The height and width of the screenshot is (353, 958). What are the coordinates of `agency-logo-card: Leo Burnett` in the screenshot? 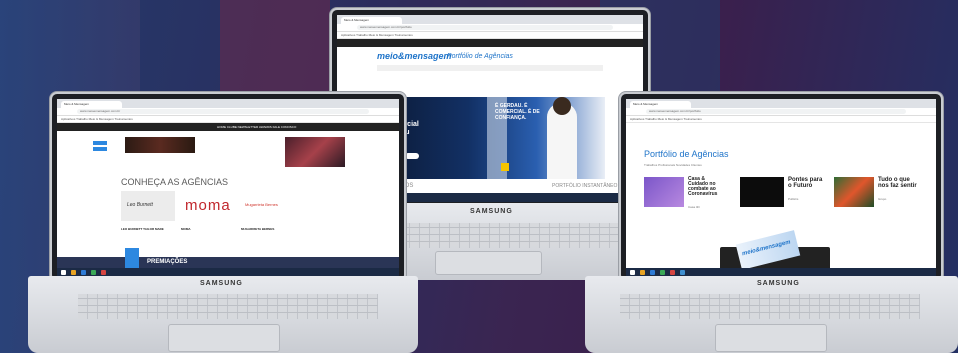 It's located at (148, 206).